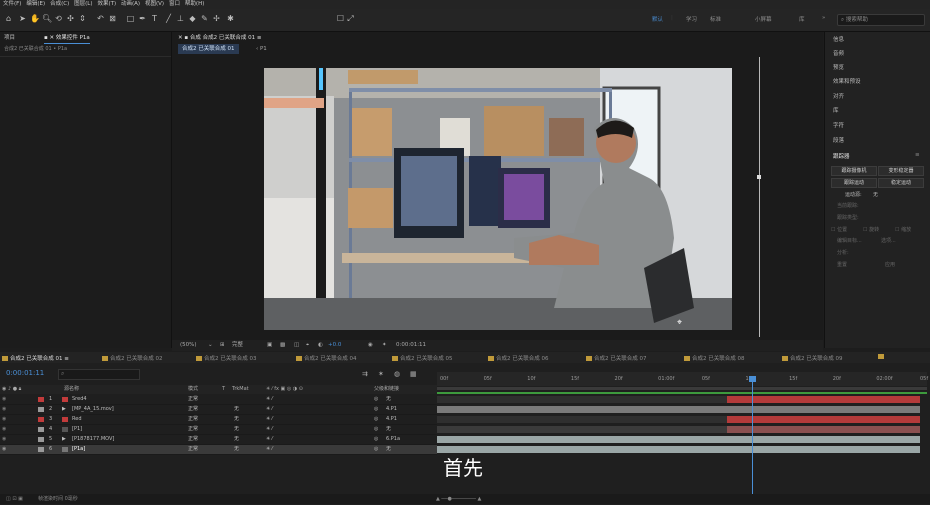  What do you see at coordinates (112, 18) in the screenshot?
I see `anchor-tool-icon: ⊠` at bounding box center [112, 18].